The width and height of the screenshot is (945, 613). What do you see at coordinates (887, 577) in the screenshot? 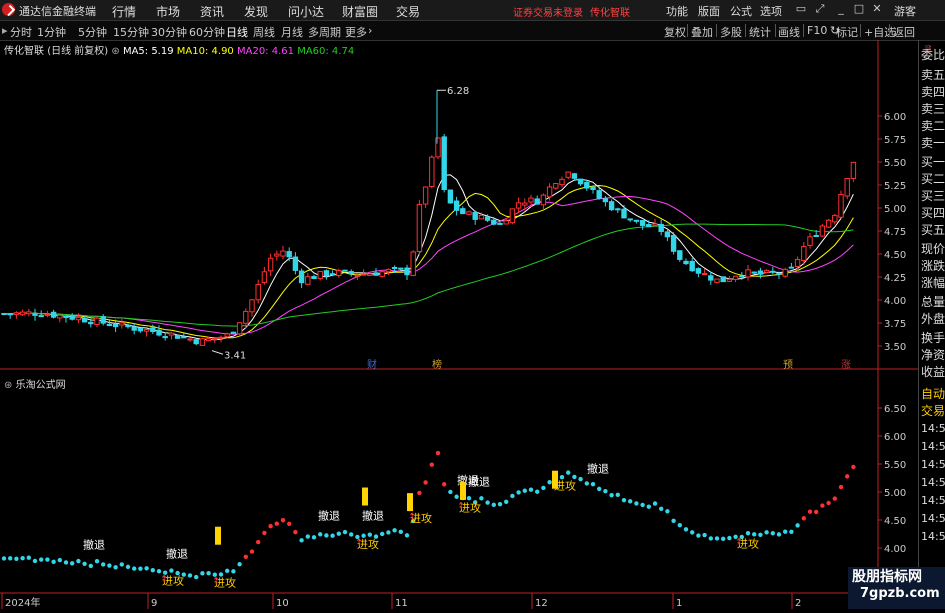
I see `watermark-line1: 股朋指标网` at bounding box center [887, 577].